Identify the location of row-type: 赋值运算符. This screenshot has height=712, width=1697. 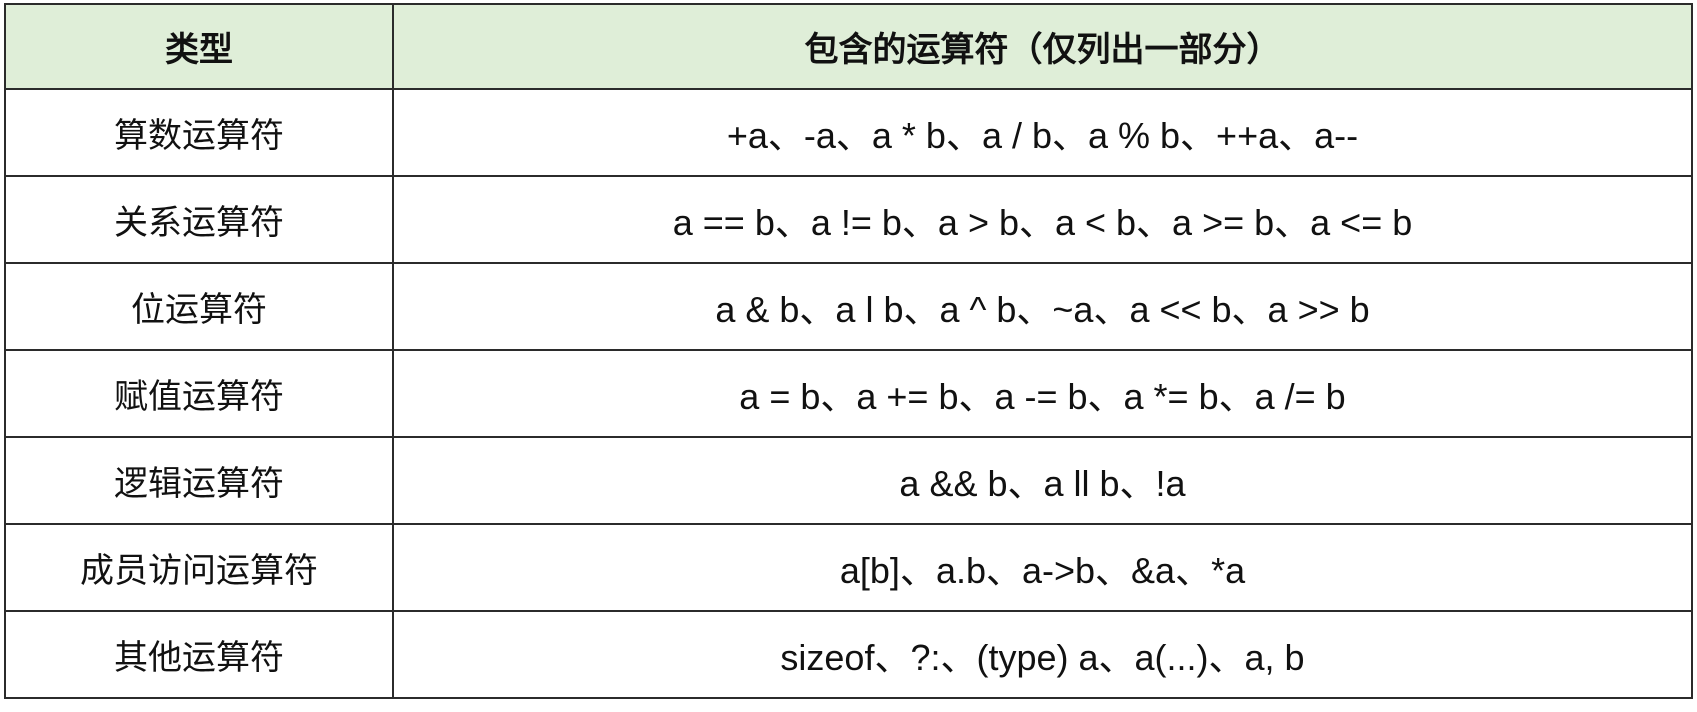
(199, 393).